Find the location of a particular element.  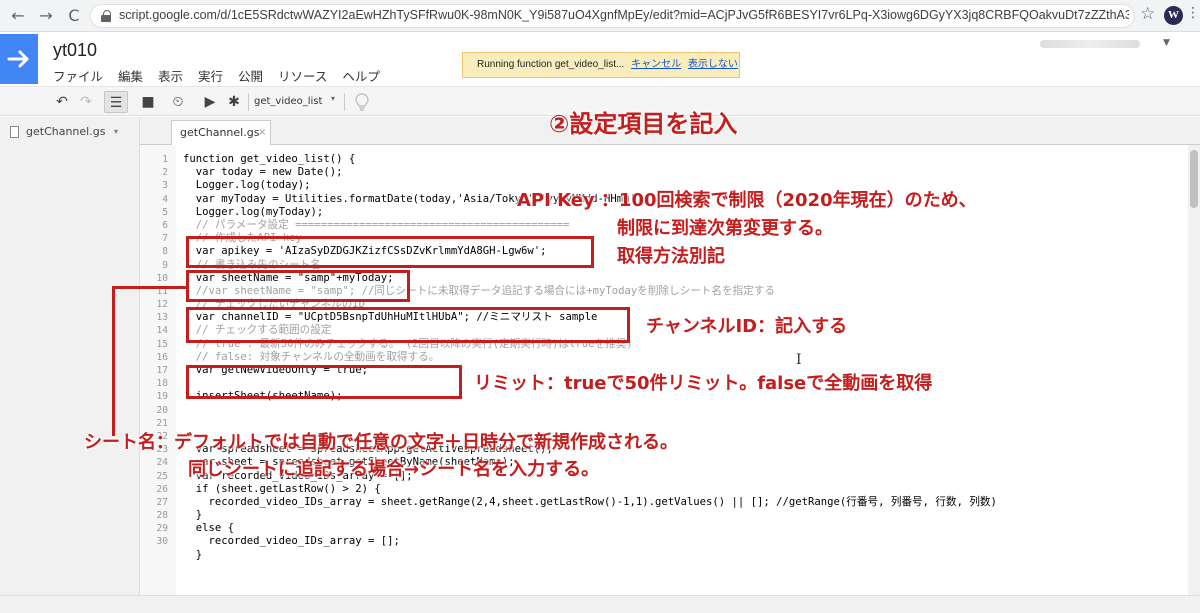

menu-help: ヘルプ is located at coordinates (361, 76).